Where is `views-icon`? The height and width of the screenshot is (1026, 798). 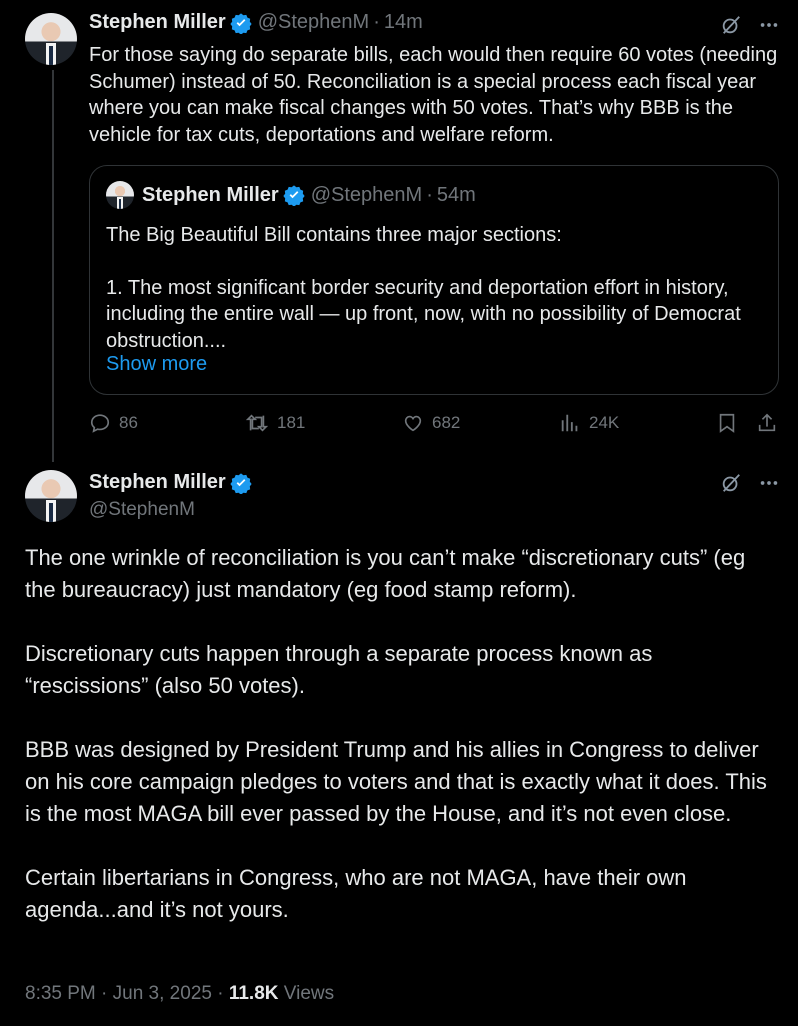 views-icon is located at coordinates (569, 423).